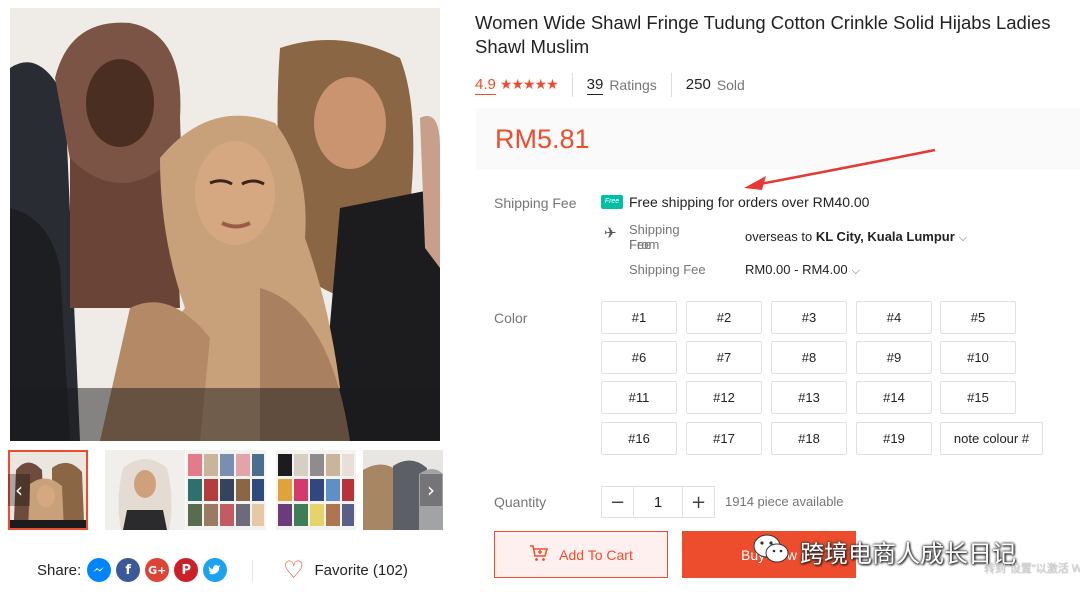 This screenshot has height=598, width=1080. What do you see at coordinates (186, 570) in the screenshot?
I see `pinterest-icon: P` at bounding box center [186, 570].